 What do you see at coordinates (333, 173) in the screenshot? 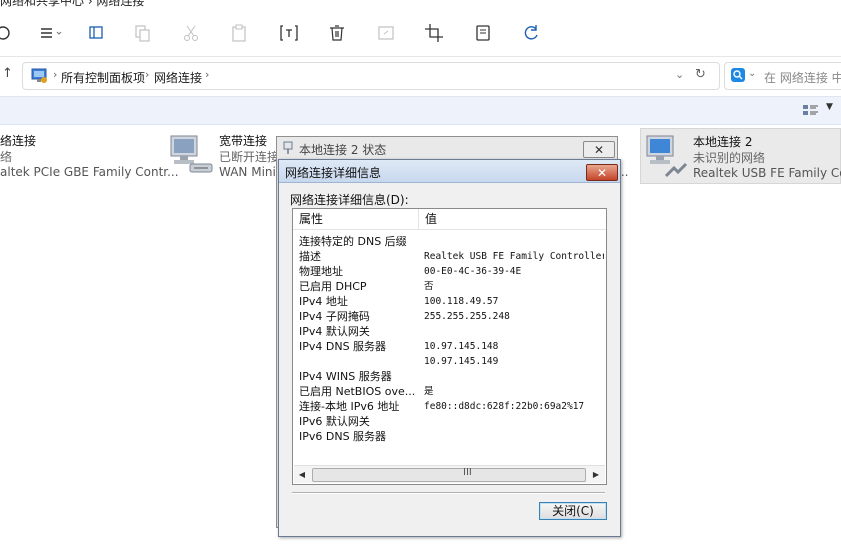
I see `dialog-title: 网络连接详细信息` at bounding box center [333, 173].